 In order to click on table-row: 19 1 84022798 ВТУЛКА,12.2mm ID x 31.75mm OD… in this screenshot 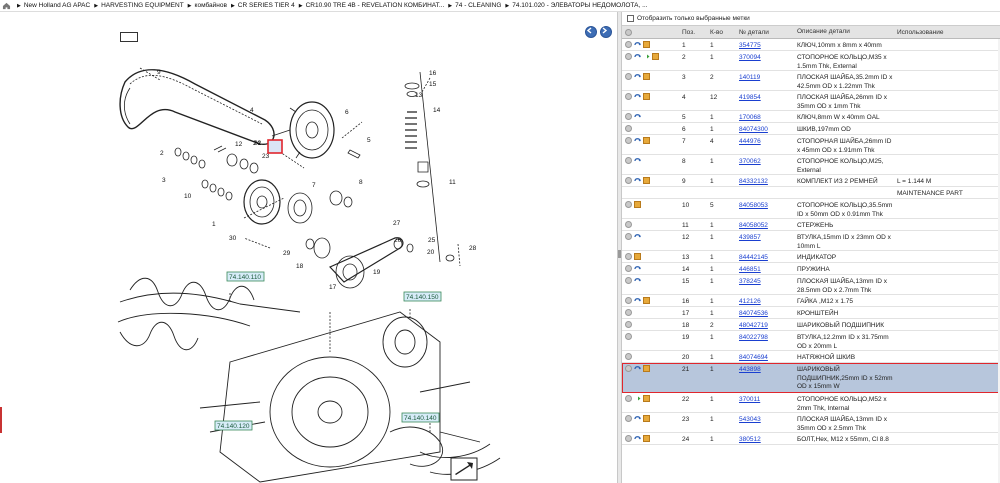, I will do `click(811, 341)`.